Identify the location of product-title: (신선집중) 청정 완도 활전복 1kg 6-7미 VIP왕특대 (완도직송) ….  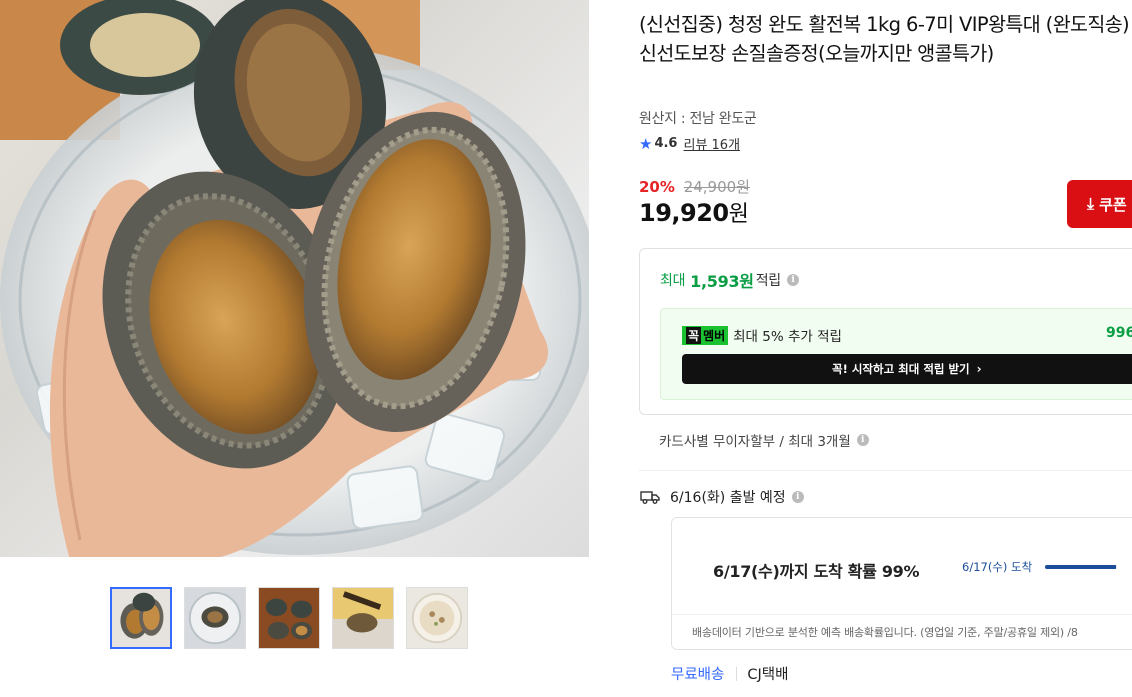
(884, 39).